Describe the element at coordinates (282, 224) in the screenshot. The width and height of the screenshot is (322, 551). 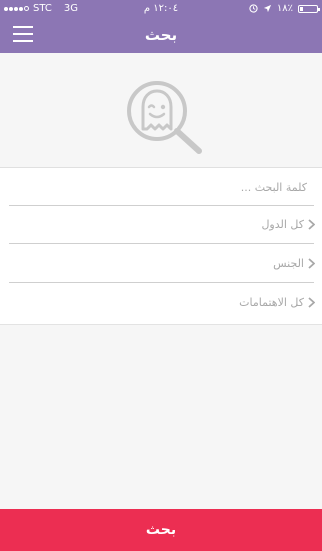
I see `countries-label: كل الدول` at that location.